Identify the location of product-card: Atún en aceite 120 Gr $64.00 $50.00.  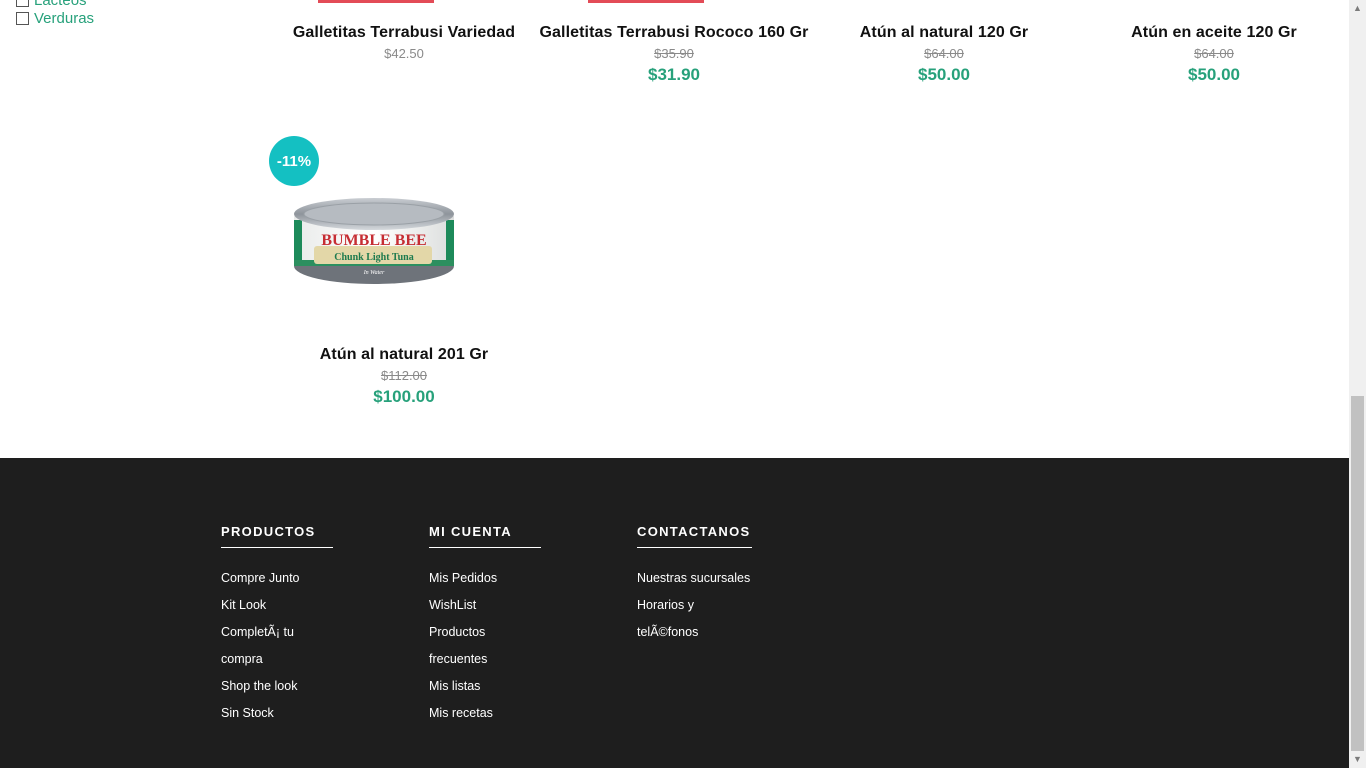
(1214, 54).